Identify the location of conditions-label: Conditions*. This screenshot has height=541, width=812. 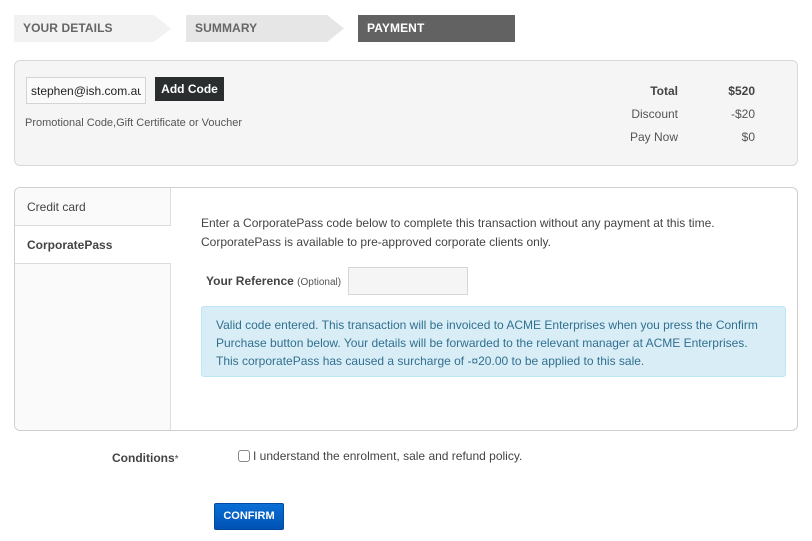
(145, 458).